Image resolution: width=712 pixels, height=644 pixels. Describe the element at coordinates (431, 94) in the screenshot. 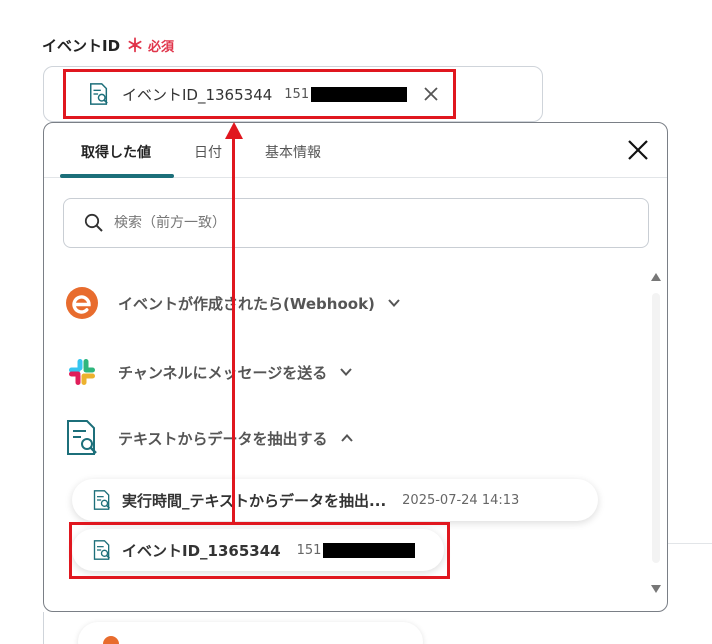

I see `remove-chip-icon` at that location.